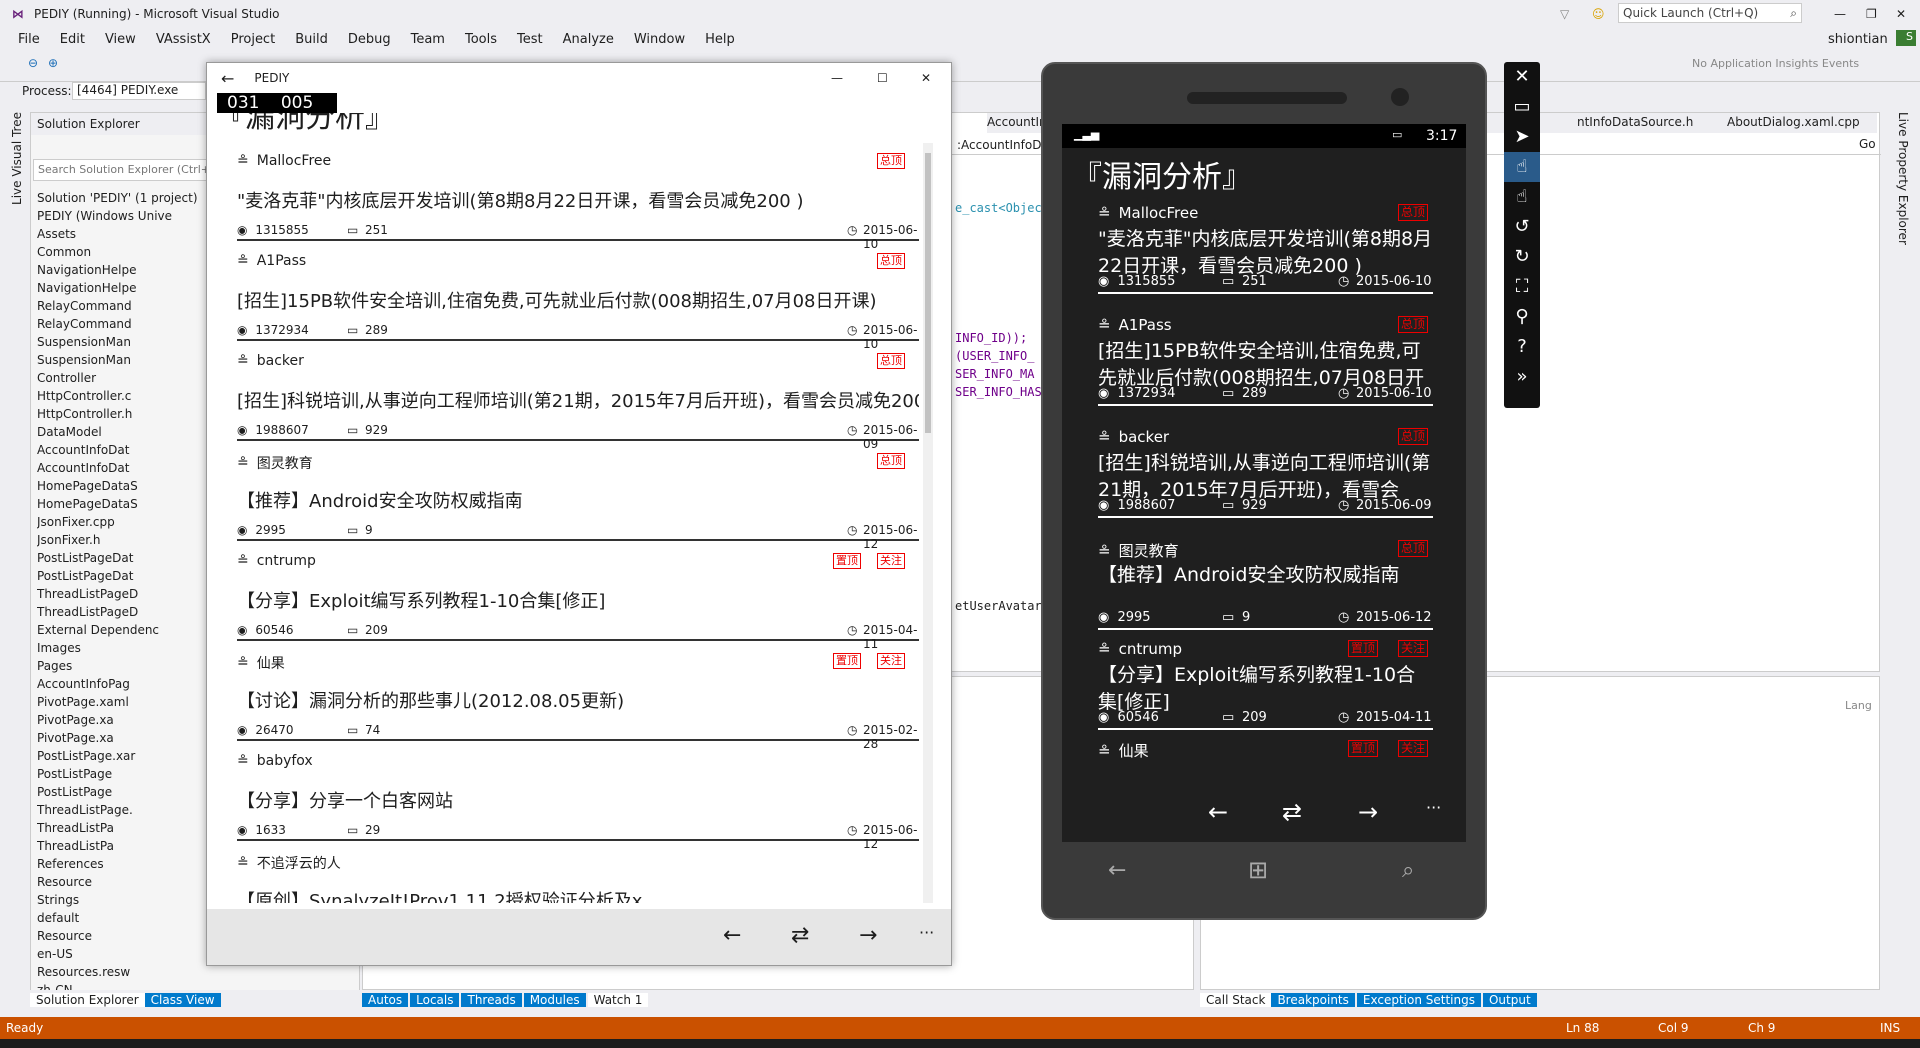 The height and width of the screenshot is (1048, 1920). Describe the element at coordinates (1522, 77) in the screenshot. I see `emulator-close-icon: ✕` at that location.